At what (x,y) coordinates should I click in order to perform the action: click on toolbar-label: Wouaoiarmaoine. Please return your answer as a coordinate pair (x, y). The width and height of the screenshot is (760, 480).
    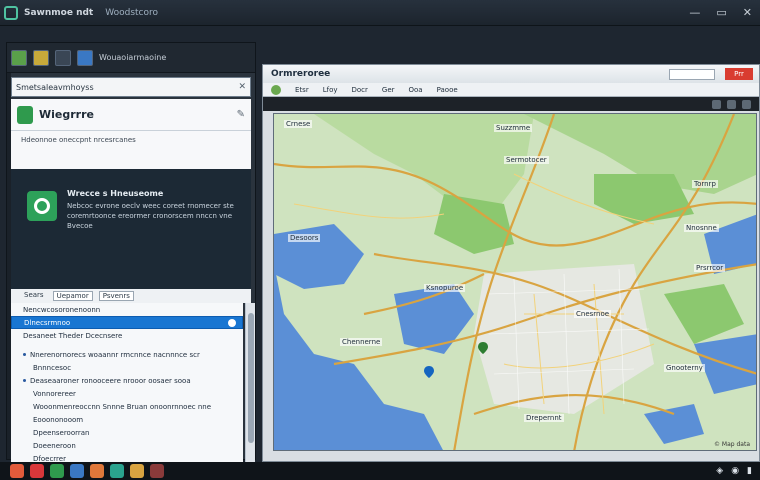
    Looking at the image, I should click on (133, 57).